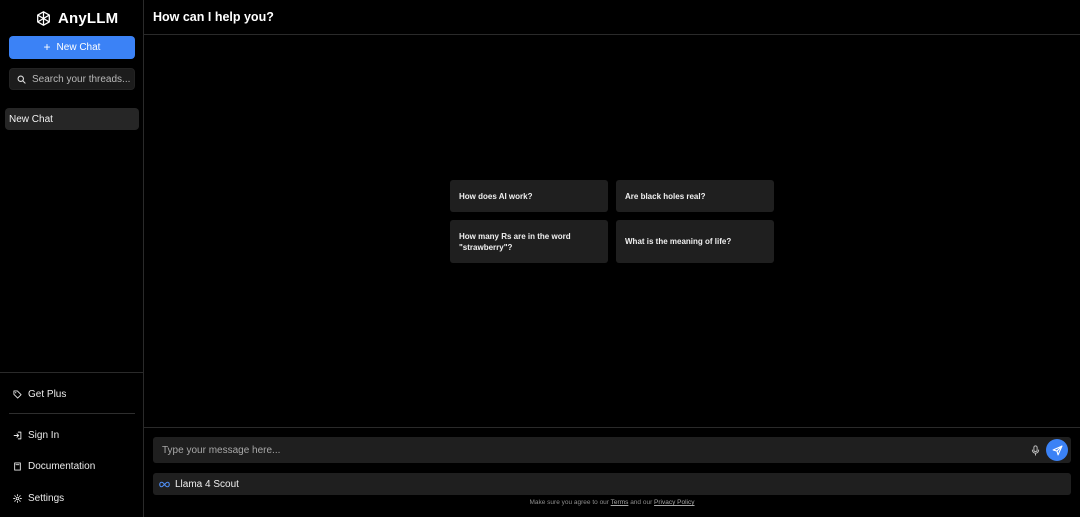 Image resolution: width=1080 pixels, height=517 pixels. I want to click on model-name: Llama 4 Scout, so click(207, 484).